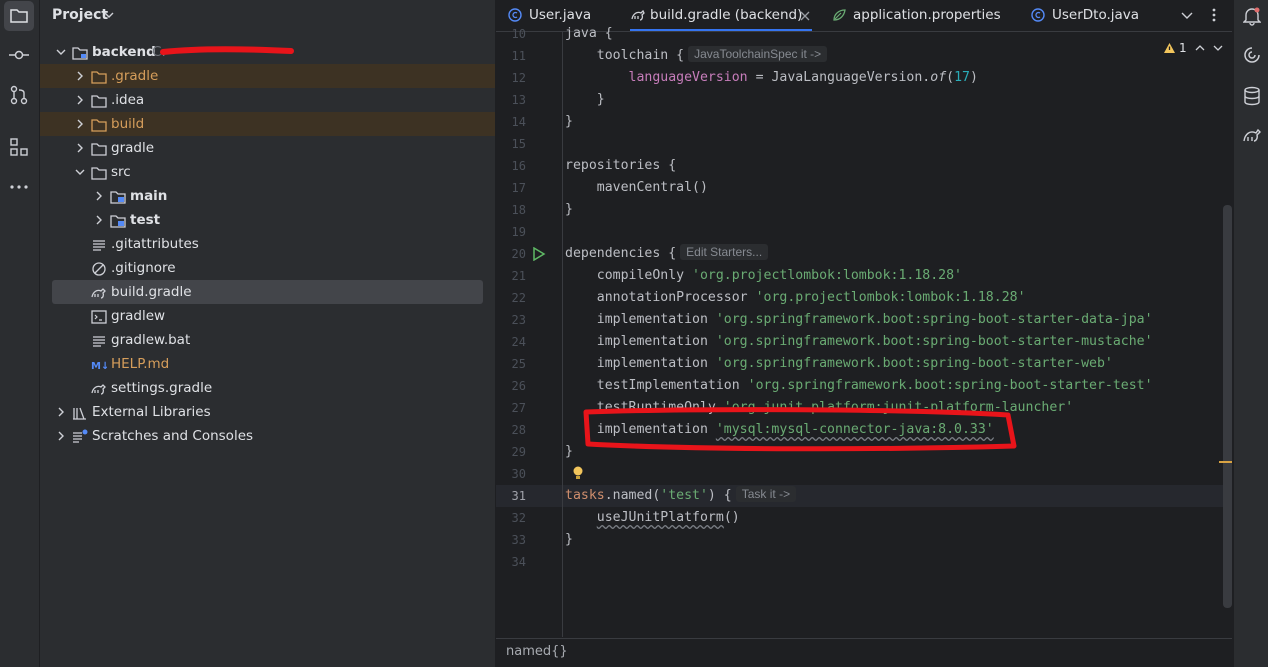  What do you see at coordinates (267, 172) in the screenshot?
I see `tree-item-src: src` at bounding box center [267, 172].